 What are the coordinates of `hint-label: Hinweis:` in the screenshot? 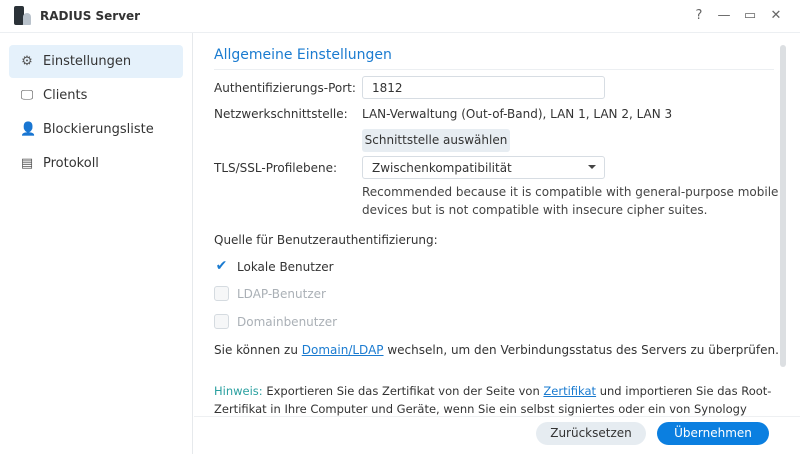 It's located at (238, 391).